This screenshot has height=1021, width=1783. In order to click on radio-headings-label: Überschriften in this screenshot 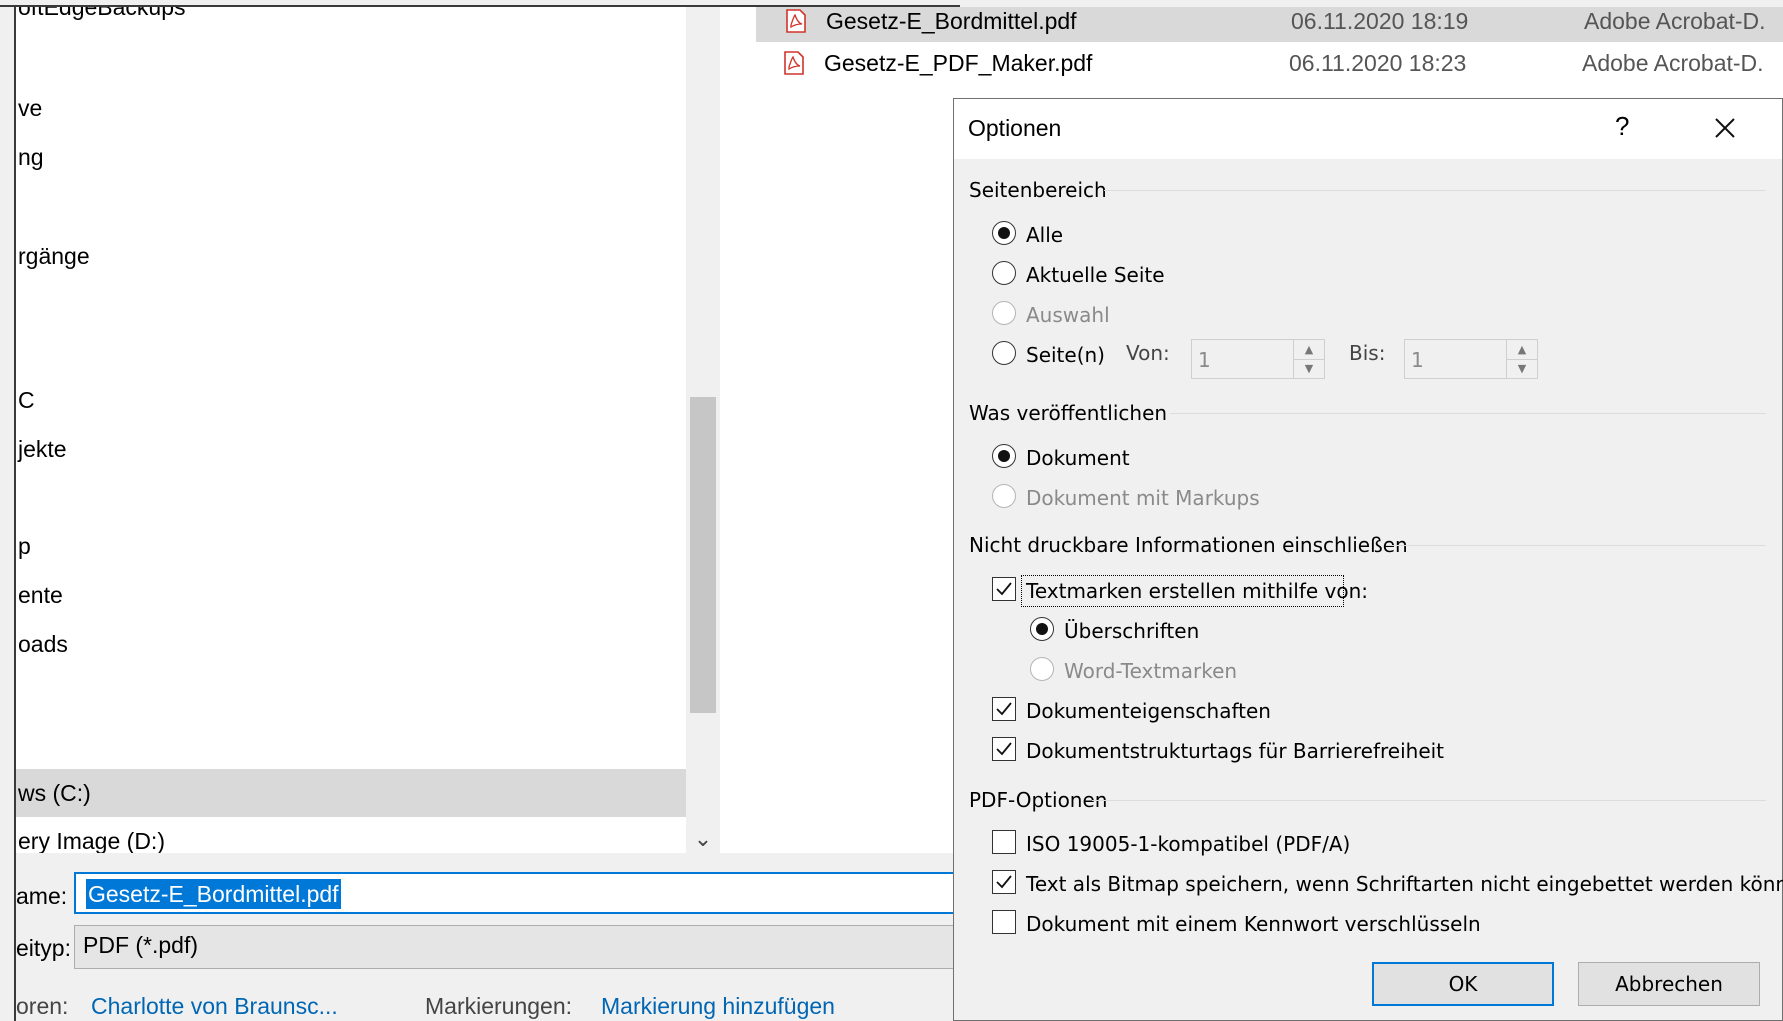, I will do `click(1132, 631)`.